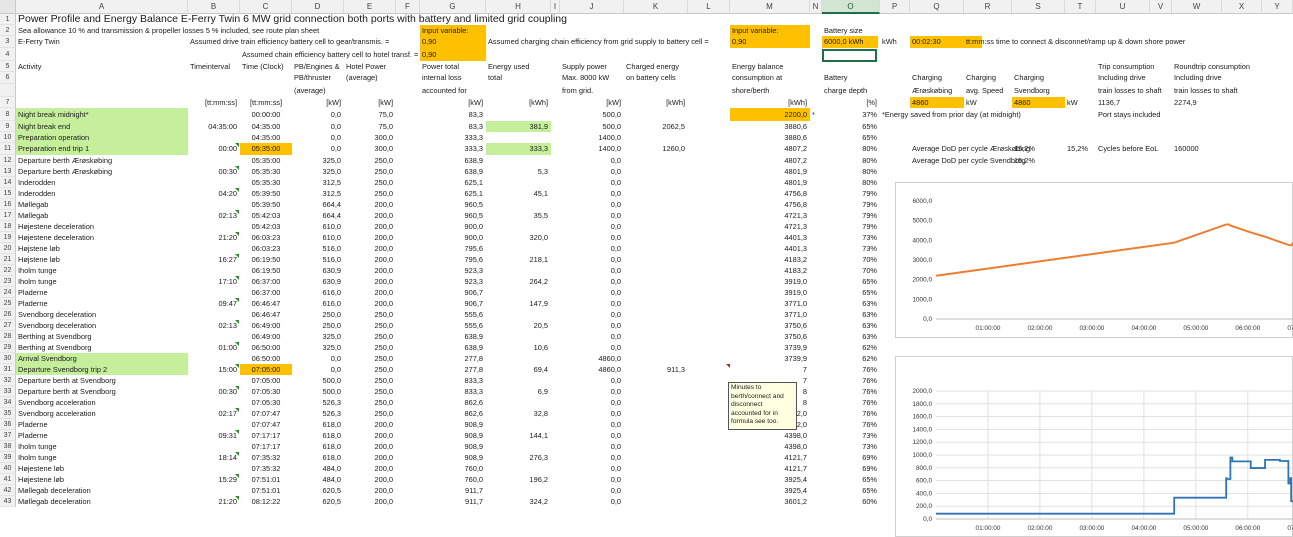  Describe the element at coordinates (53, 137) in the screenshot. I see `cell-a10: Preparation operation` at that location.